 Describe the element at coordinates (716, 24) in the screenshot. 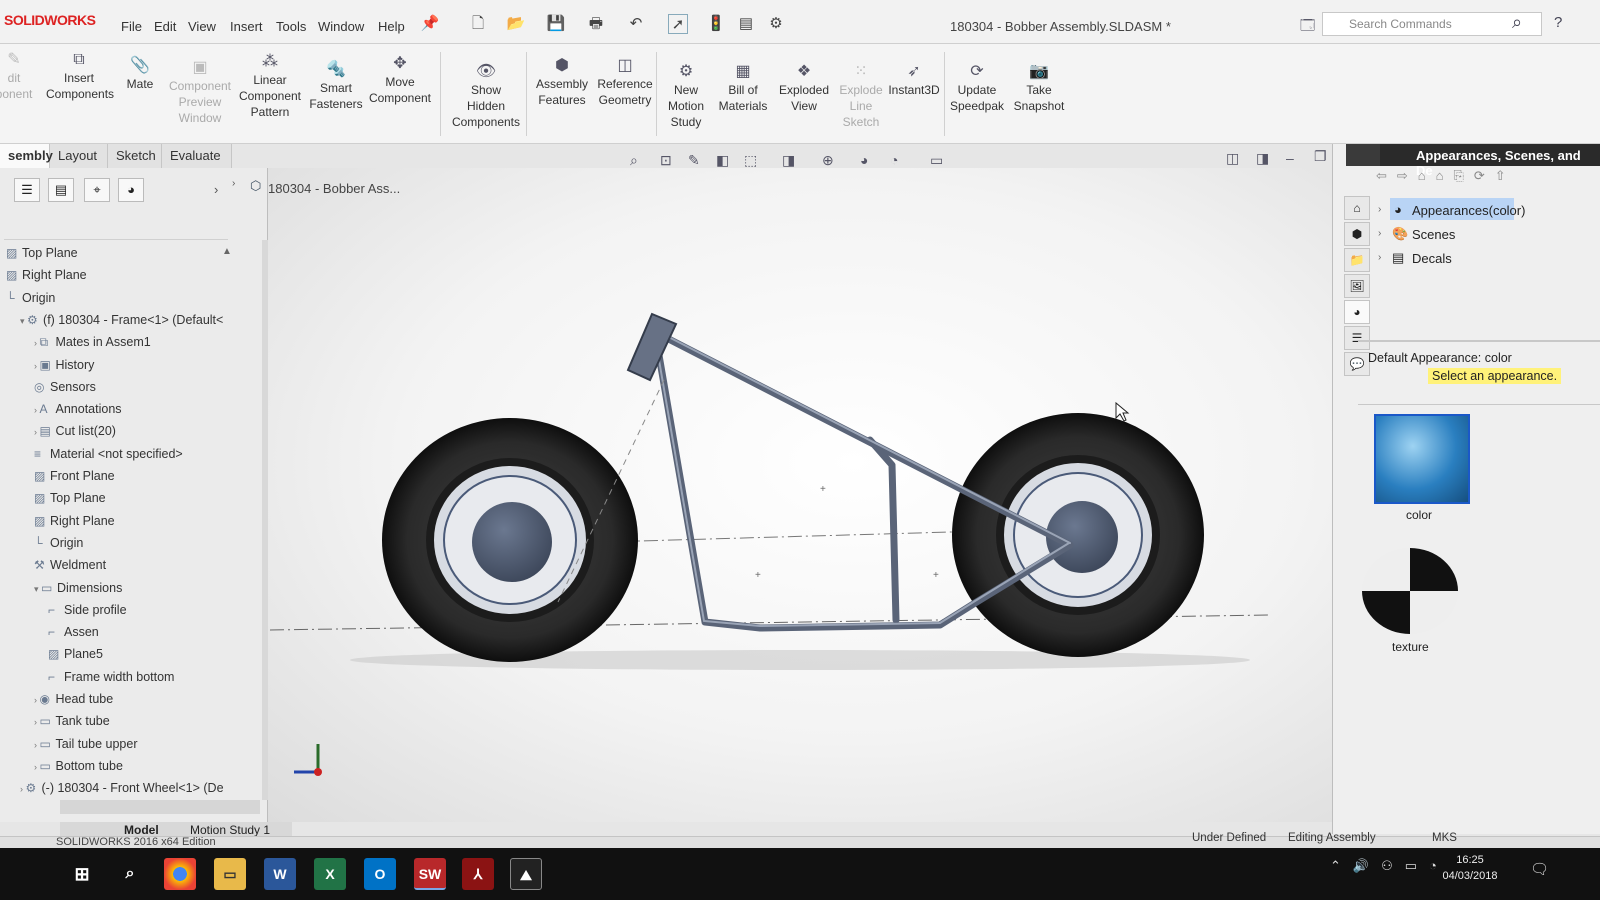

I see `rebuild-icon: 🚦` at that location.